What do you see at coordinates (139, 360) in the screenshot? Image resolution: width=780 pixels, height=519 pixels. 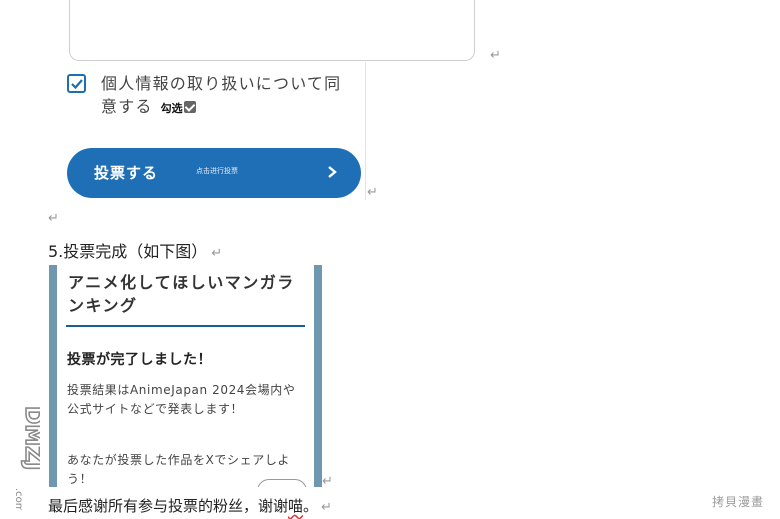 I see `vote-complete-heading: 投票が完了しました！` at bounding box center [139, 360].